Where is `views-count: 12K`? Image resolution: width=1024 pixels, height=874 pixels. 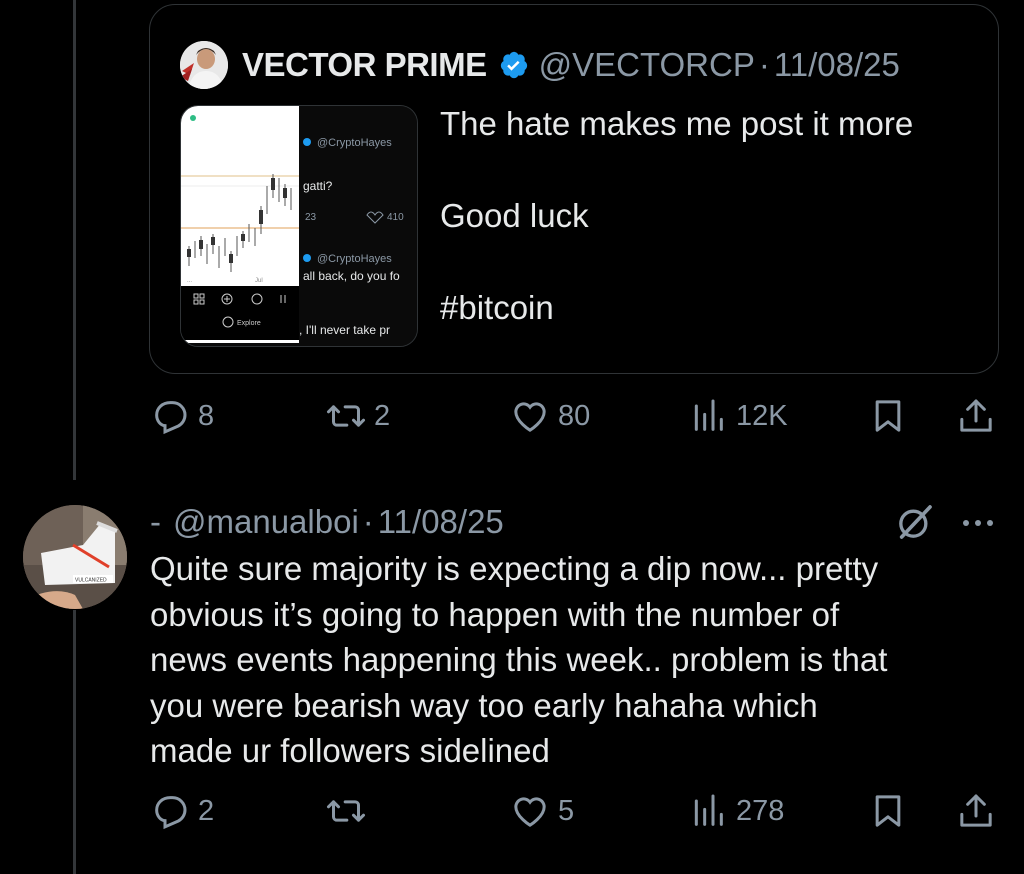 views-count: 12K is located at coordinates (762, 415).